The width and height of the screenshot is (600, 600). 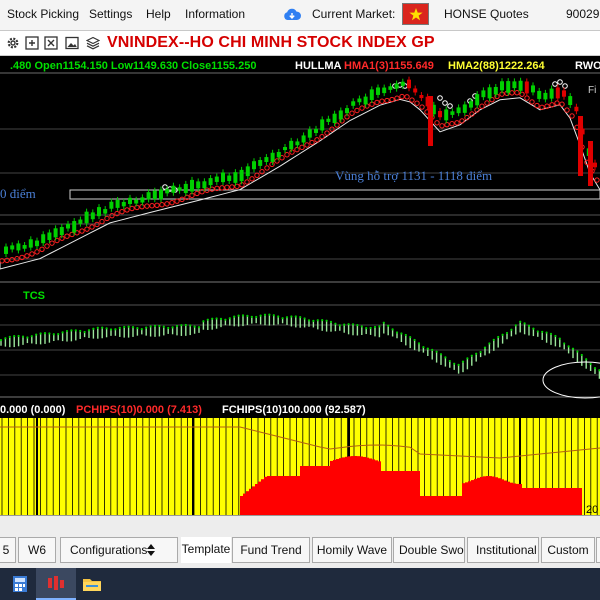 What do you see at coordinates (8, 550) in the screenshot?
I see `tab-5: 5` at bounding box center [8, 550].